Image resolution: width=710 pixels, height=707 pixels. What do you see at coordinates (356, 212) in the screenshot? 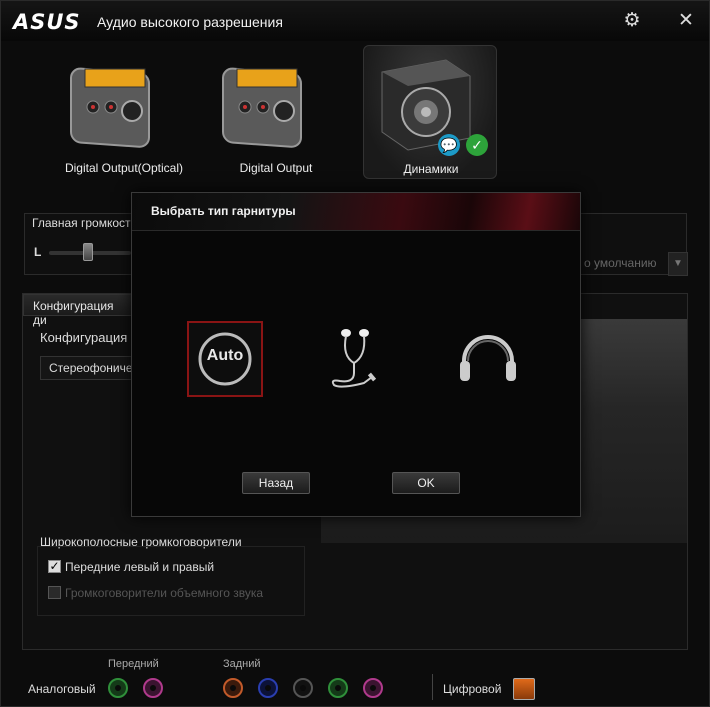
I see `dialog-header: Выбрать тип гарнитуры` at bounding box center [356, 212].